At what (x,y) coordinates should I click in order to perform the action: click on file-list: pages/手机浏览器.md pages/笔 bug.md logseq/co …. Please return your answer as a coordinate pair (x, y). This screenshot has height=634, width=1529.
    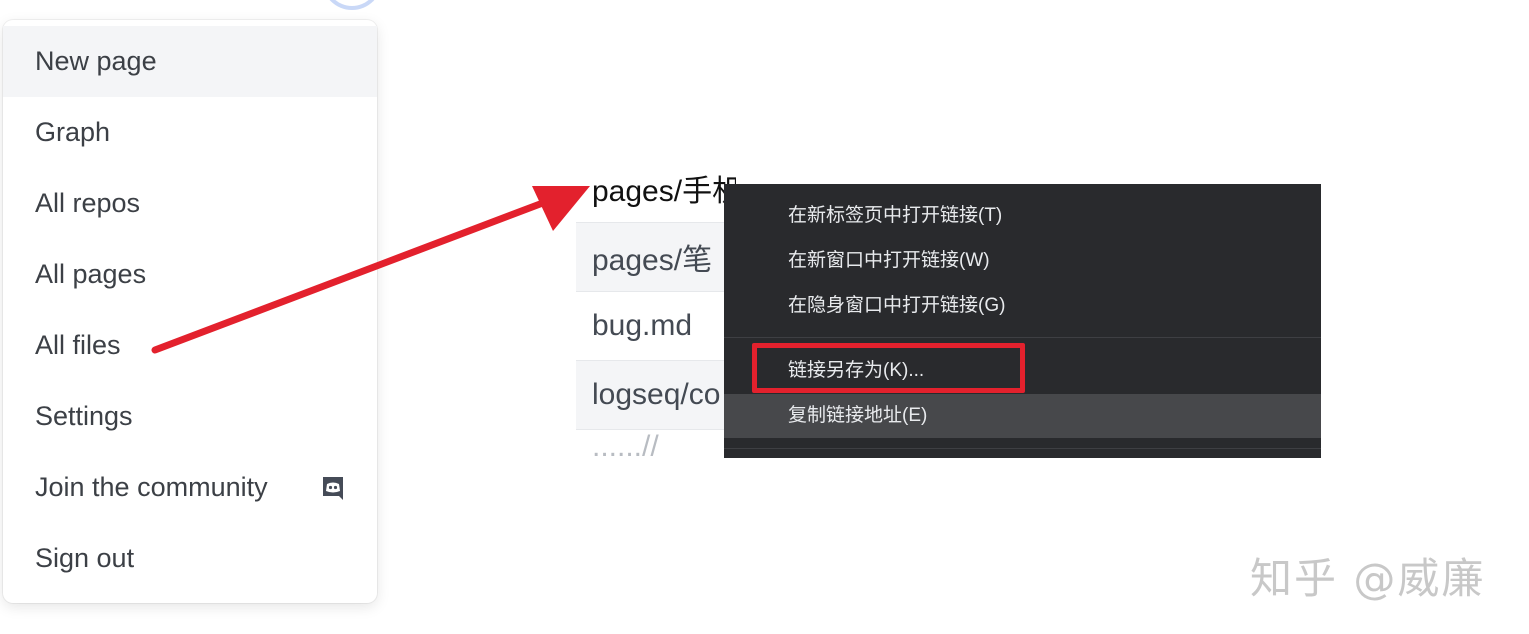
    Looking at the image, I should click on (656, 305).